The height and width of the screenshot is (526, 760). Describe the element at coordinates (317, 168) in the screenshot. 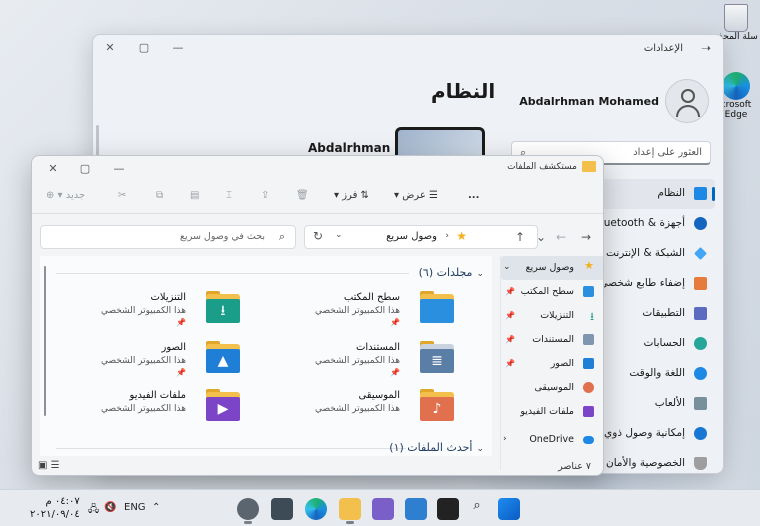

I see `explorer-titlebar: ✕ ▢ — مستكشف الملفات` at that location.